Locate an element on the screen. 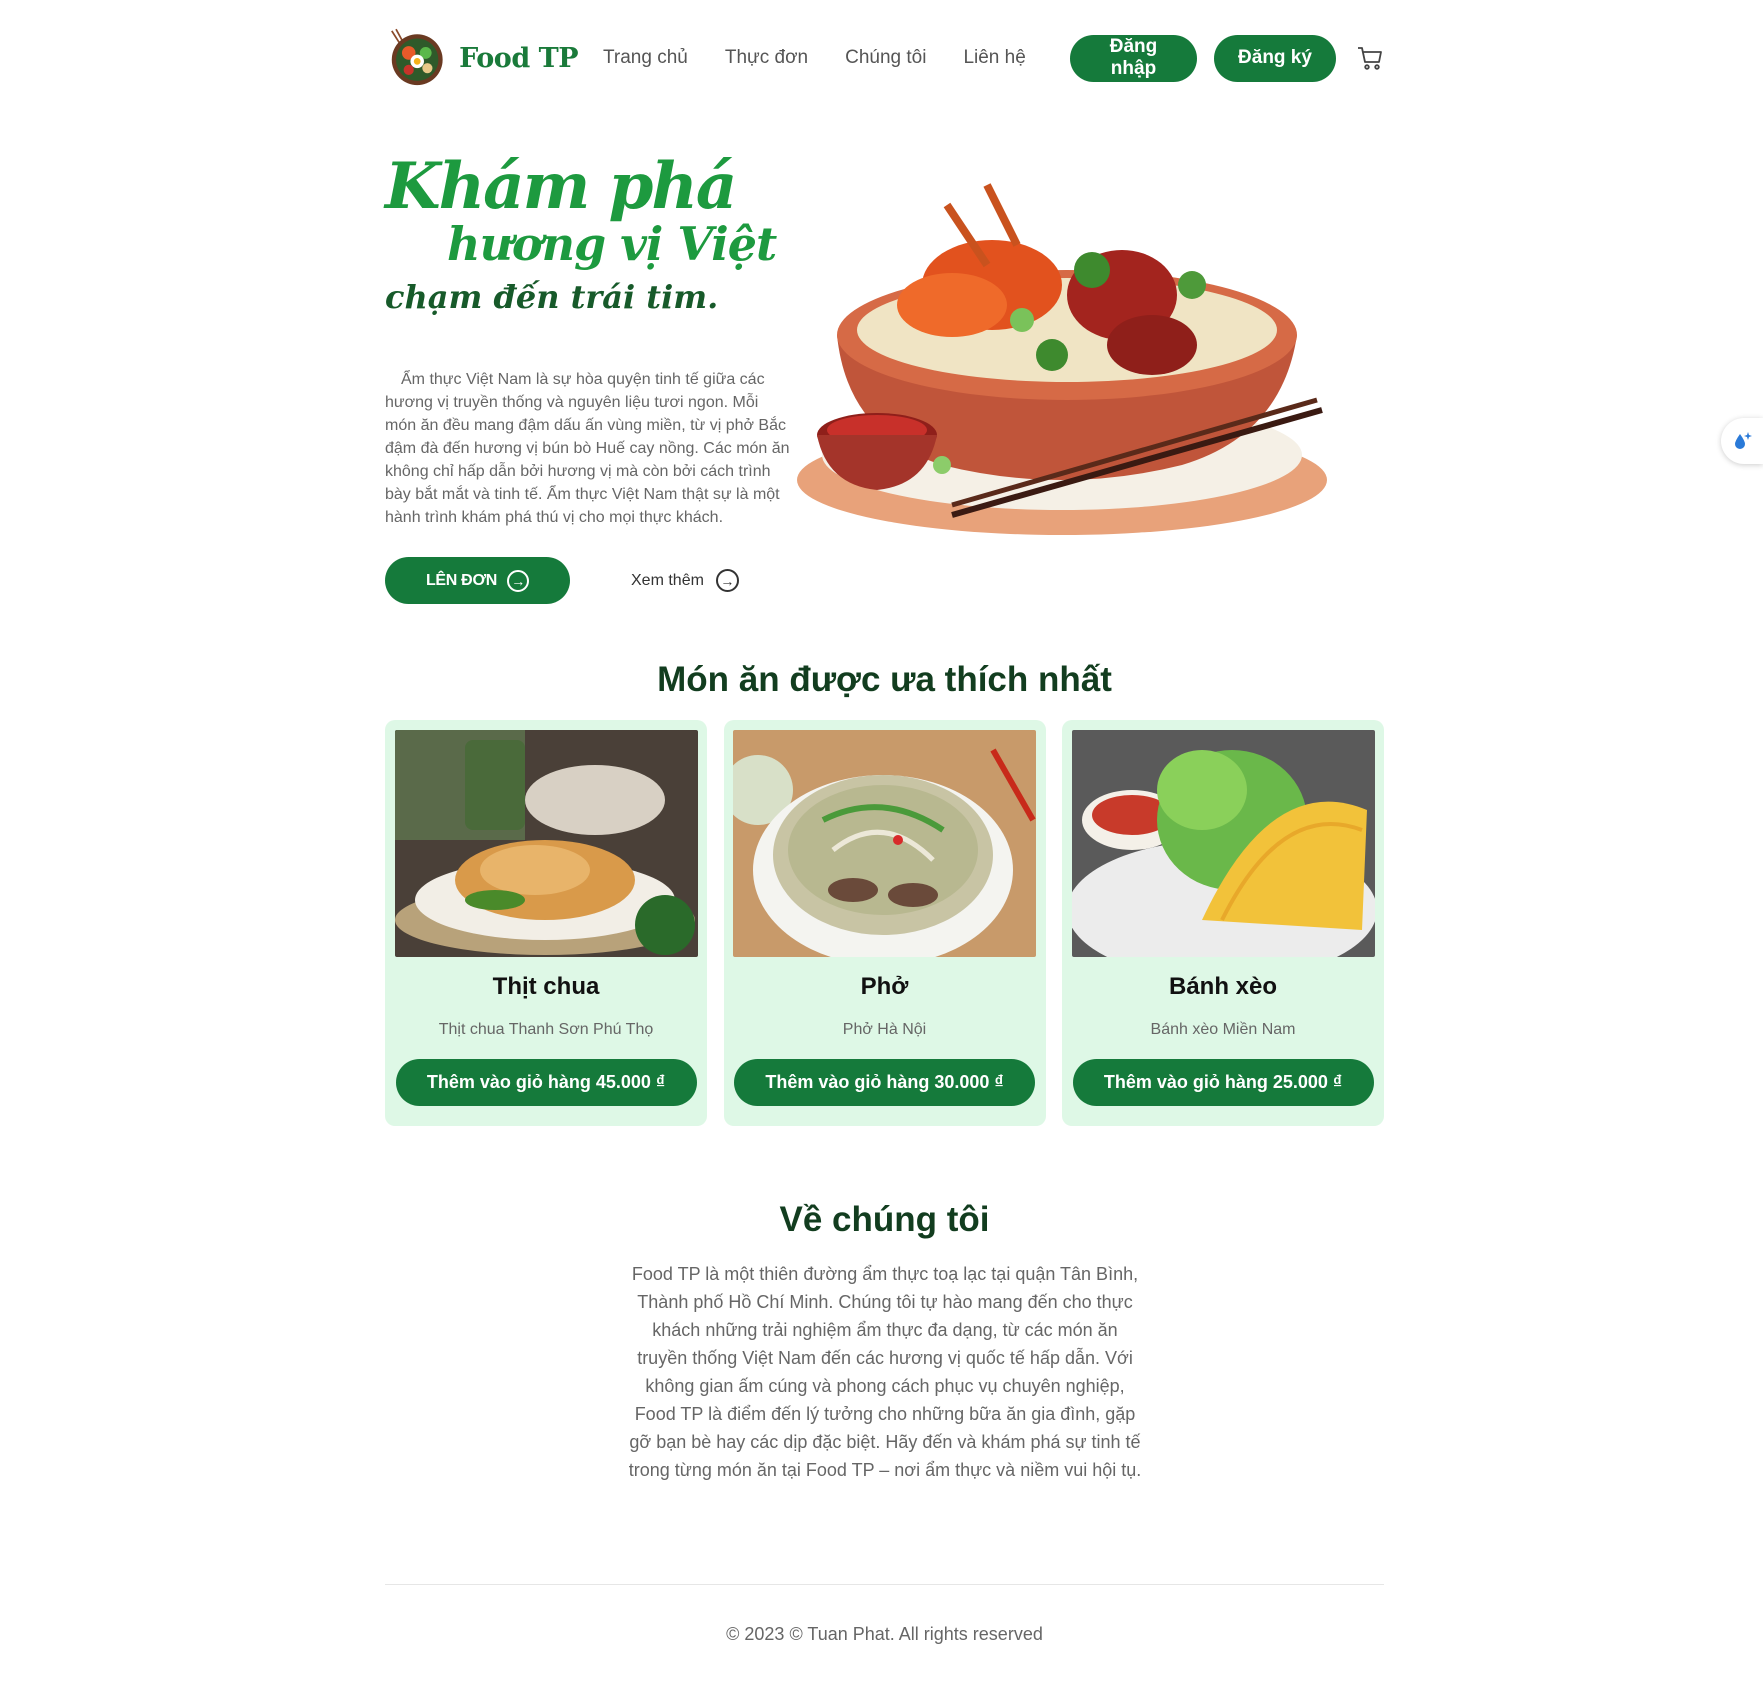  brand-name: Food TP is located at coordinates (518, 58).